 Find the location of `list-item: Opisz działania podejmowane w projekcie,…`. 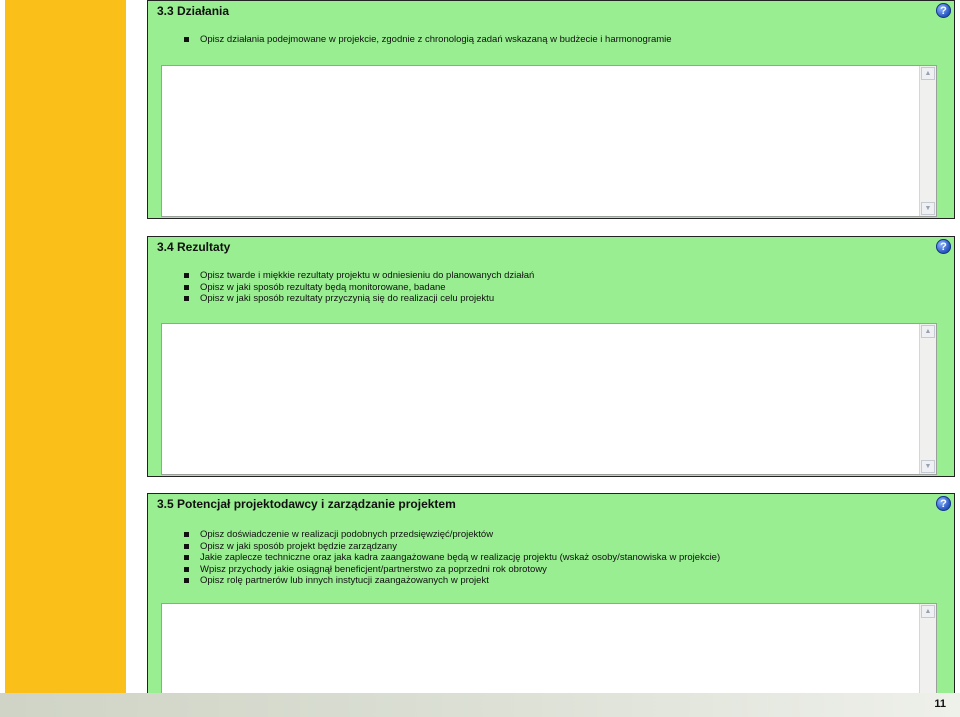

list-item: Opisz działania podejmowane w projekcie,… is located at coordinates (428, 40).